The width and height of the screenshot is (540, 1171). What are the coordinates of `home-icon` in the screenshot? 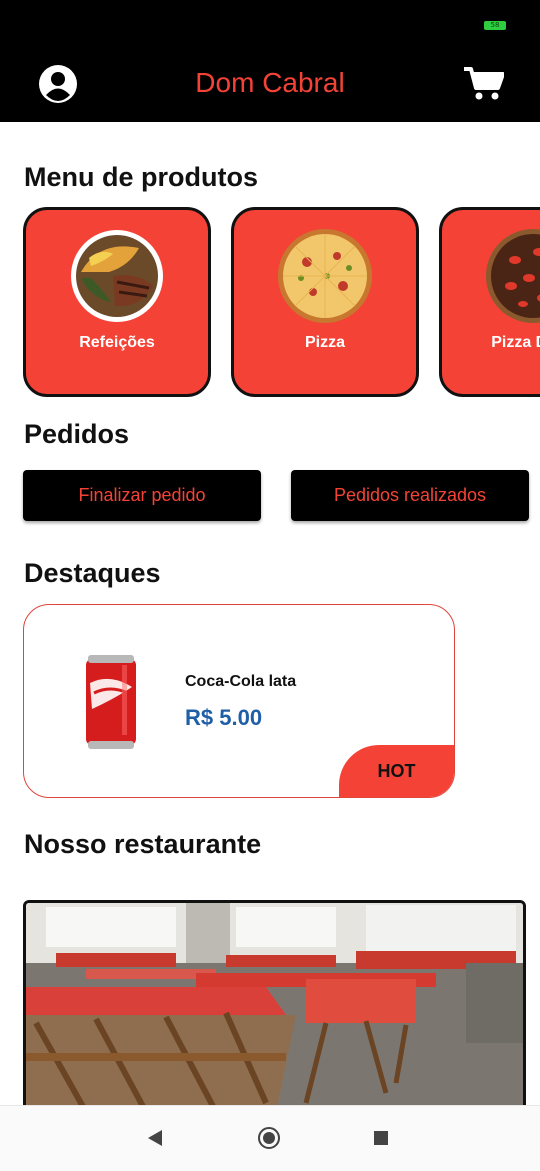 It's located at (269, 1138).